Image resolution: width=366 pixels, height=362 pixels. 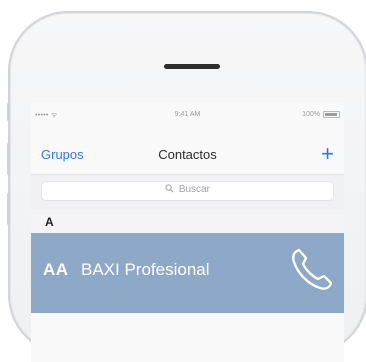 I want to click on contact-name: BAXI Profesional, so click(x=145, y=269).